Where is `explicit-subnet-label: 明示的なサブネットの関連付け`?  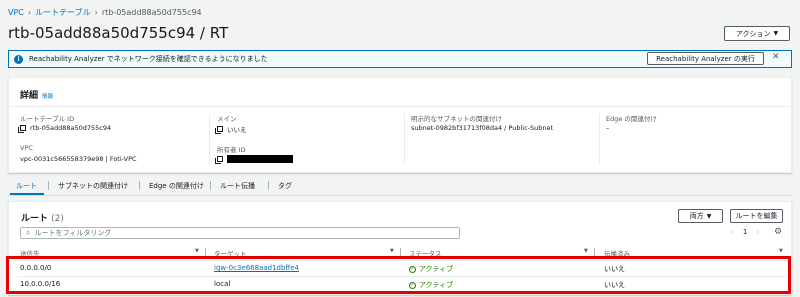
explicit-subnet-label: 明示的なサブネットの関連付け is located at coordinates (456, 119).